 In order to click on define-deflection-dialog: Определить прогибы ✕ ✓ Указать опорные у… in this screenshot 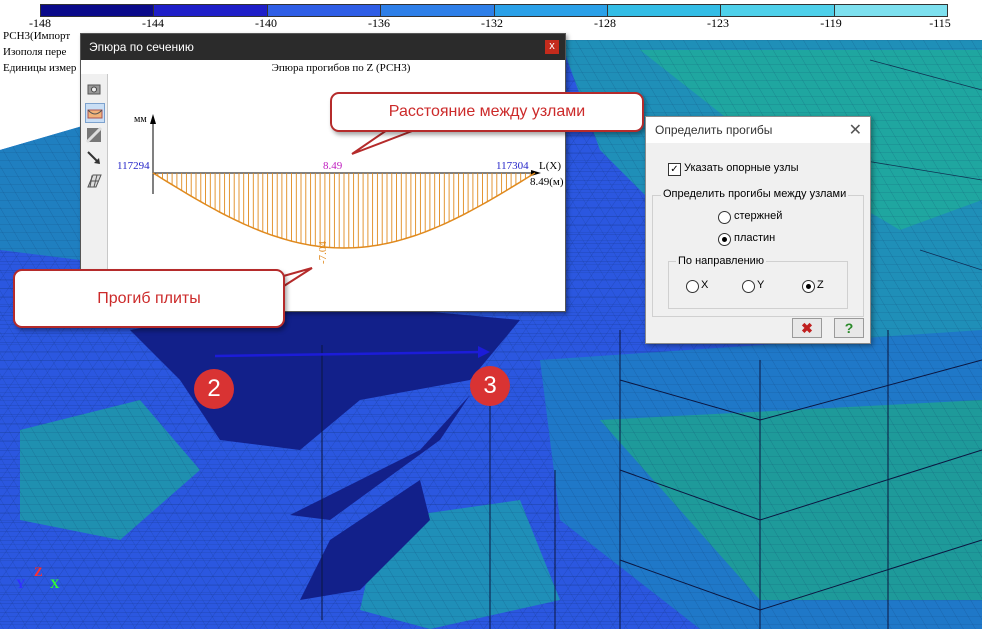, I will do `click(758, 230)`.